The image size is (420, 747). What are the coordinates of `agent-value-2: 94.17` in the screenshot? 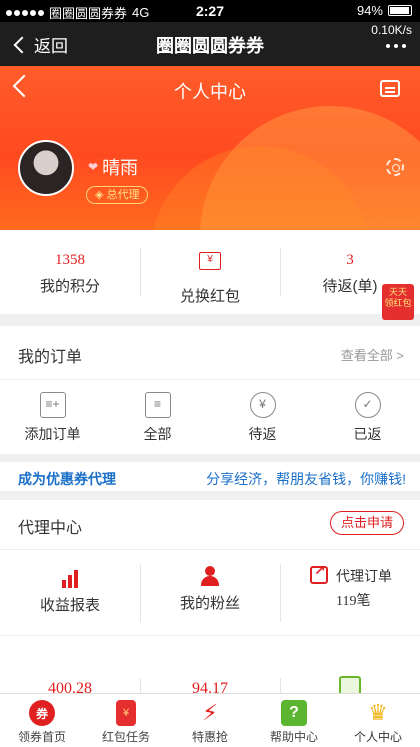 It's located at (210, 700).